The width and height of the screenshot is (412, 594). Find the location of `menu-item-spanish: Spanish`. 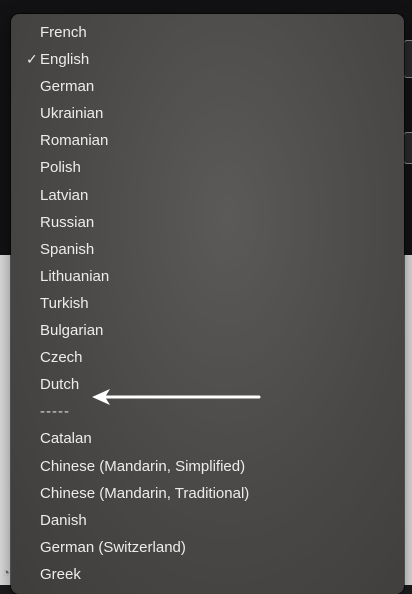

menu-item-spanish: Spanish is located at coordinates (207, 249).